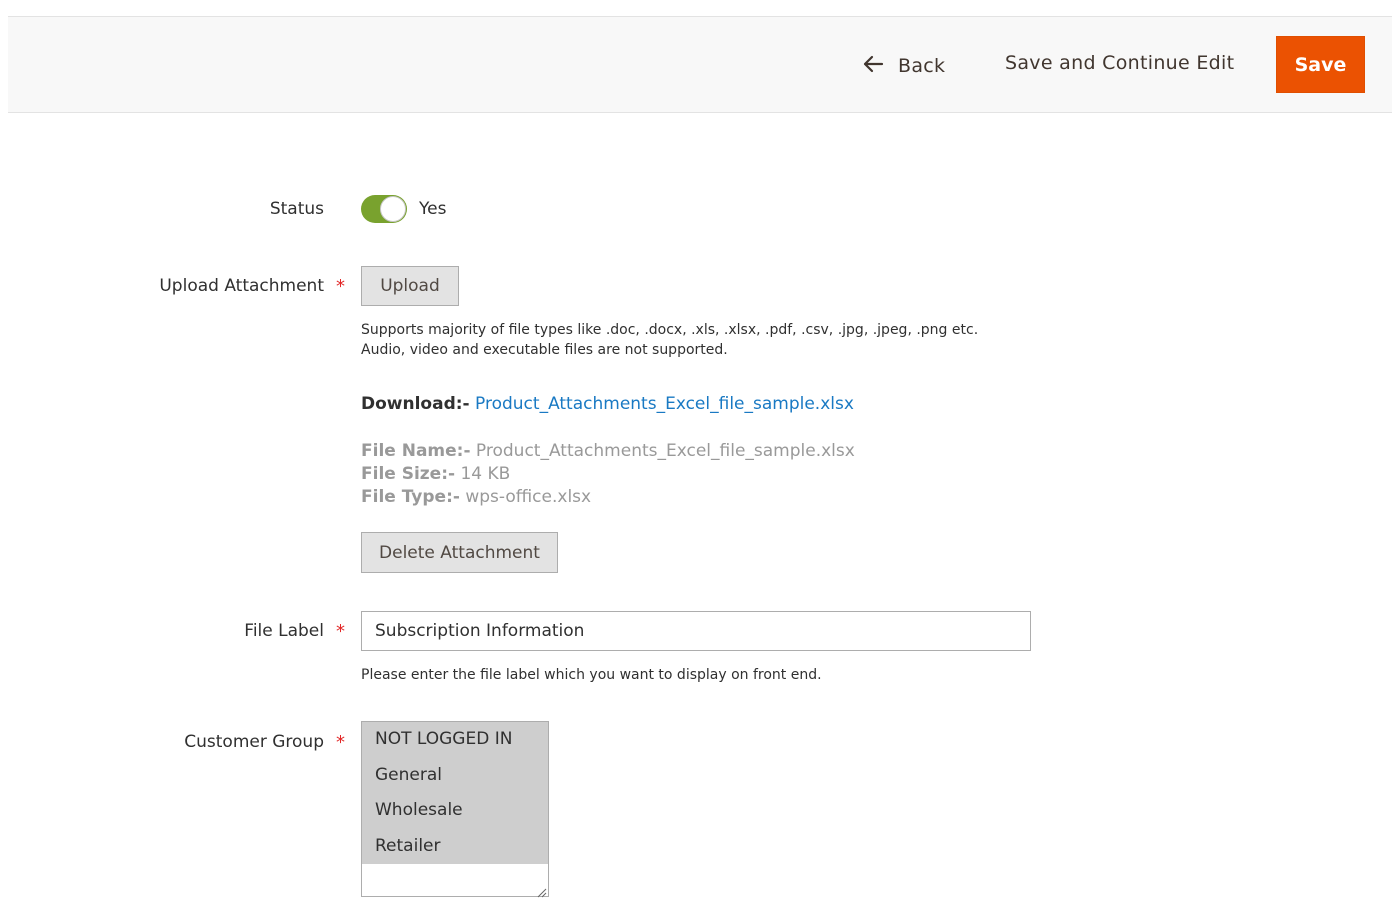  What do you see at coordinates (254, 742) in the screenshot?
I see `customer-group-label: Customer Group` at bounding box center [254, 742].